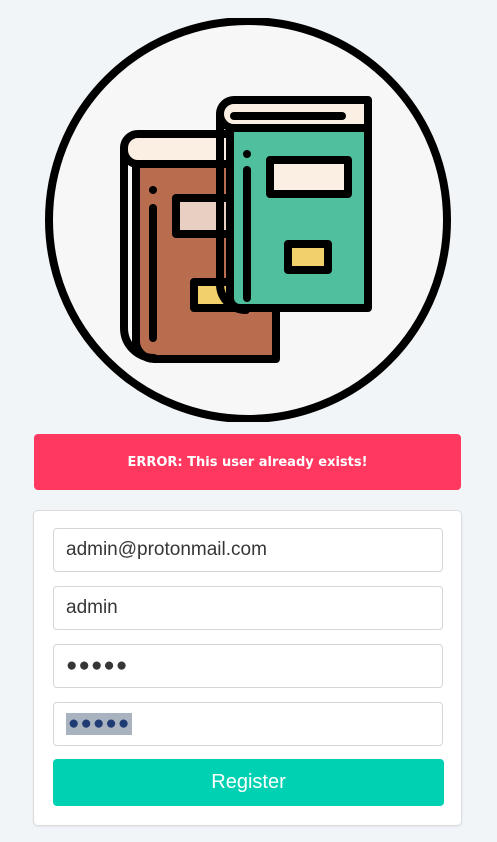  I want to click on password-field: ●●●●●, so click(248, 666).